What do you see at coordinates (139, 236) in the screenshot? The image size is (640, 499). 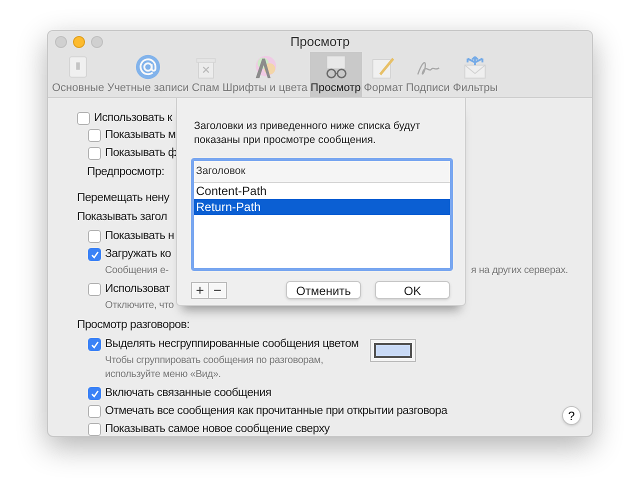 I see `checkbox-label: Показывать н` at bounding box center [139, 236].